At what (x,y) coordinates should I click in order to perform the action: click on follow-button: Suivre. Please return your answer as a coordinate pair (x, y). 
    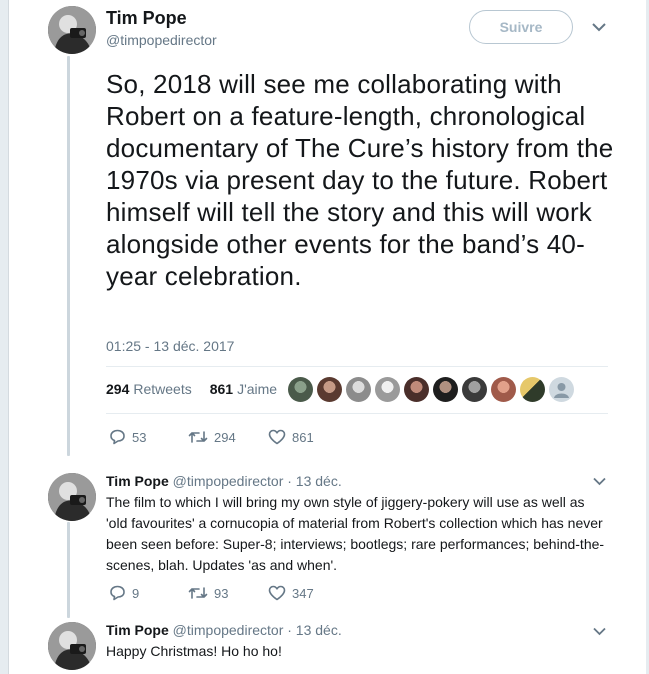
    Looking at the image, I should click on (521, 27).